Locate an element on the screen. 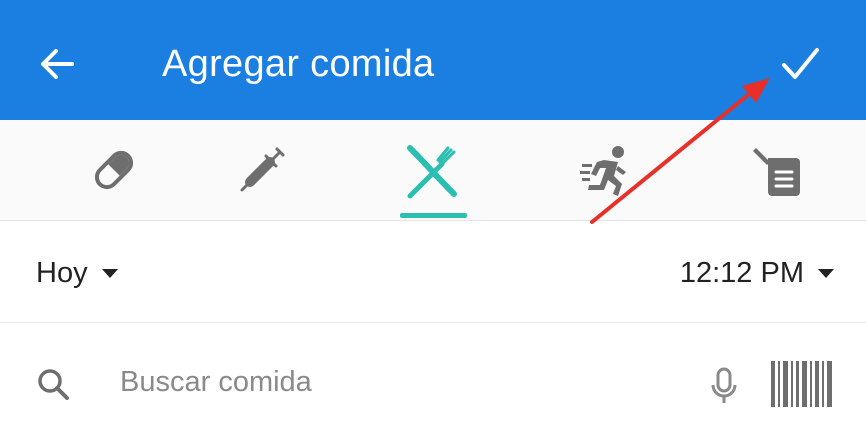 The width and height of the screenshot is (866, 442). tab-exercise is located at coordinates (606, 170).